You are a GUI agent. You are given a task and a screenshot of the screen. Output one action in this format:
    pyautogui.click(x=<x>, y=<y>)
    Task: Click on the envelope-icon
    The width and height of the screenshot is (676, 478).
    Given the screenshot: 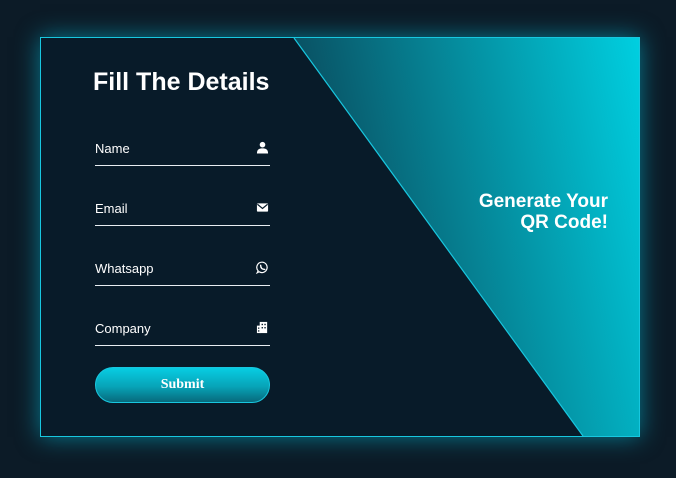 What is the action you would take?
    pyautogui.click(x=262, y=207)
    